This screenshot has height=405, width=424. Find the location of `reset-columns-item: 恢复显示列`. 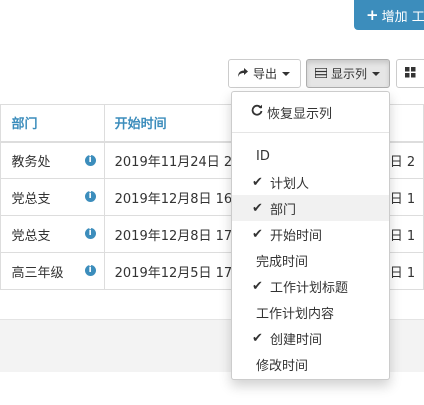

reset-columns-item: 恢复显示列 is located at coordinates (310, 112).